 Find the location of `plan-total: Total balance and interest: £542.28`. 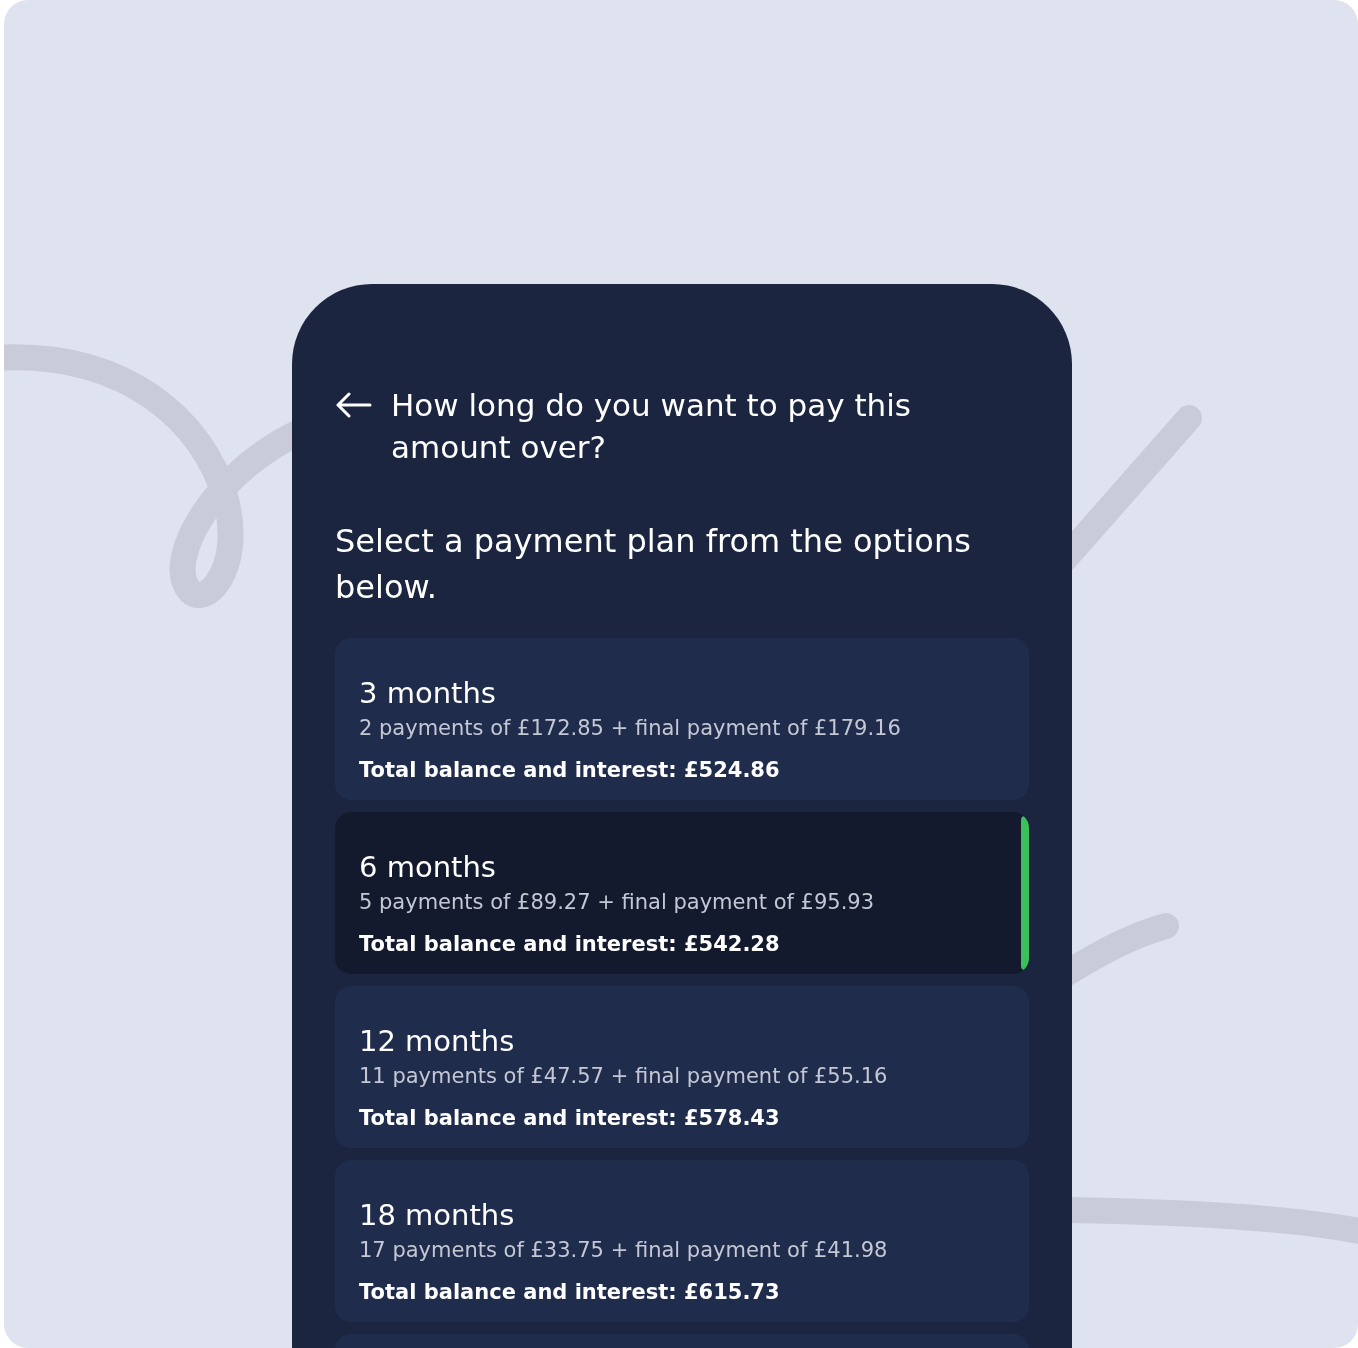

plan-total: Total balance and interest: £542.28 is located at coordinates (570, 944).